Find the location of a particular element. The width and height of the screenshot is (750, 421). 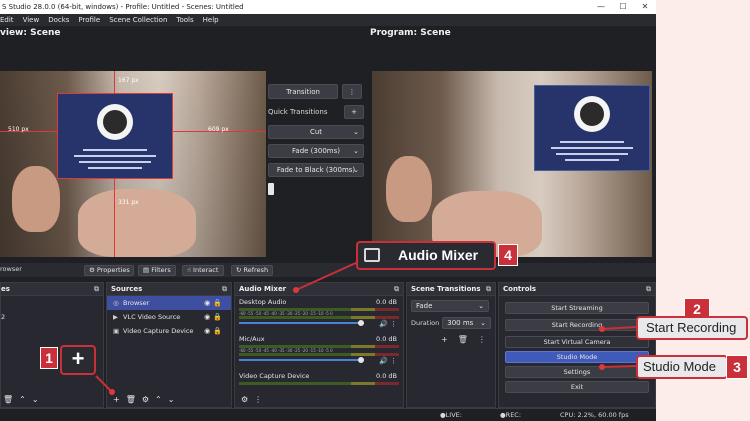

annotation-number-4: 4 is located at coordinates (508, 255).